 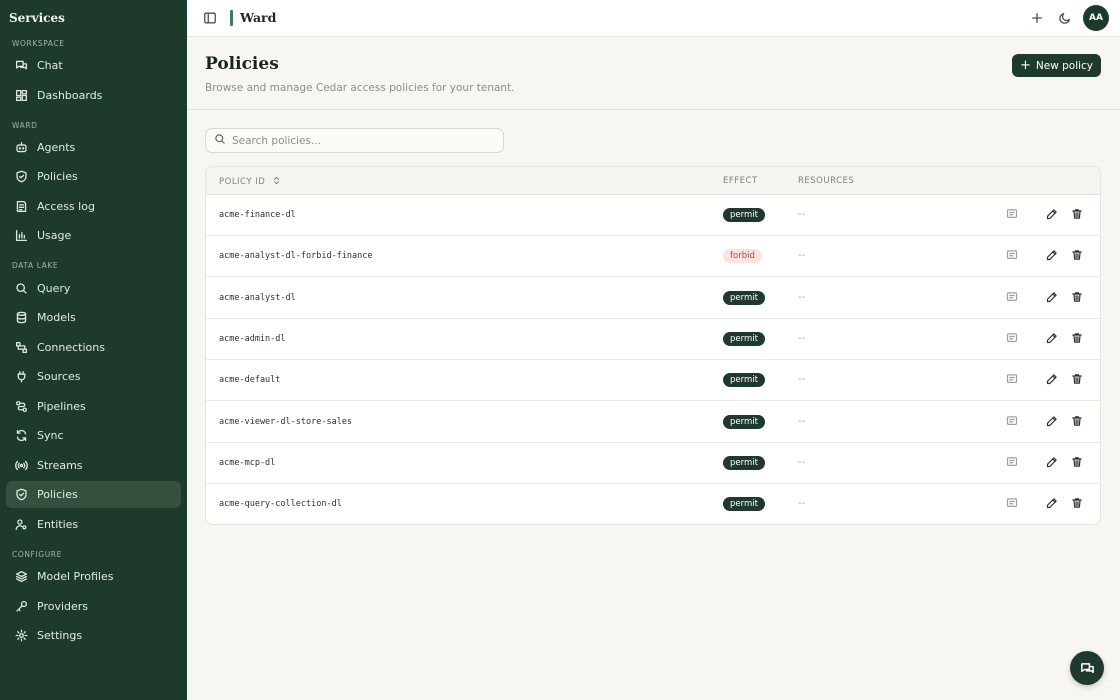 What do you see at coordinates (60, 465) in the screenshot?
I see `sidebar-item-label: Streams` at bounding box center [60, 465].